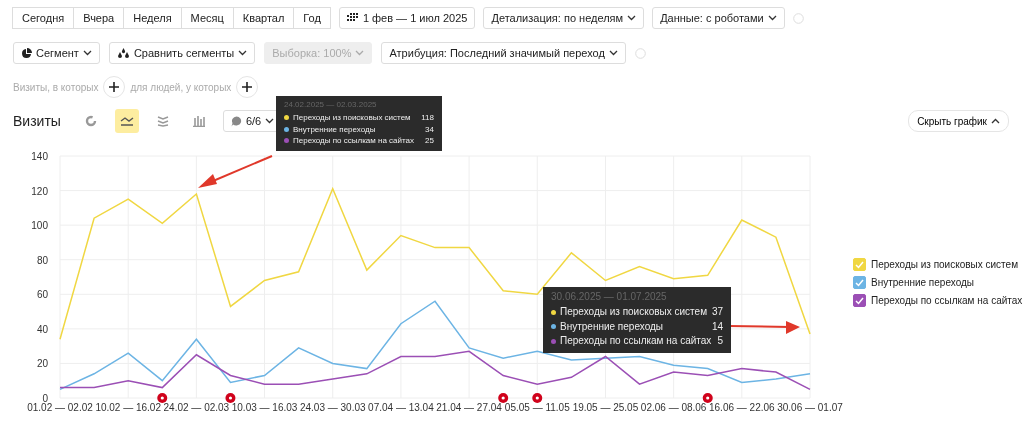  What do you see at coordinates (42, 260) in the screenshot?
I see `y-axis-label: 80` at bounding box center [42, 260].